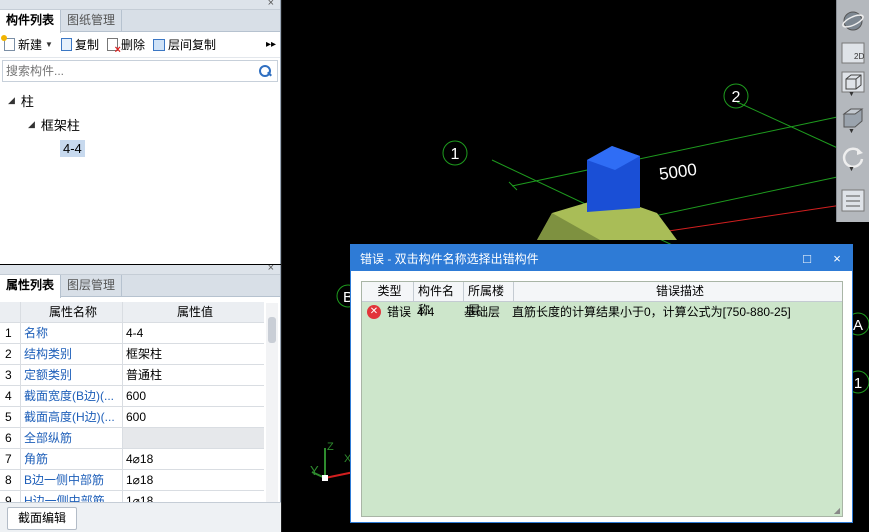 The width and height of the screenshot is (869, 532). Describe the element at coordinates (140, 286) in the screenshot. I see `property-tabs: 属性列表 图层管理` at that location.